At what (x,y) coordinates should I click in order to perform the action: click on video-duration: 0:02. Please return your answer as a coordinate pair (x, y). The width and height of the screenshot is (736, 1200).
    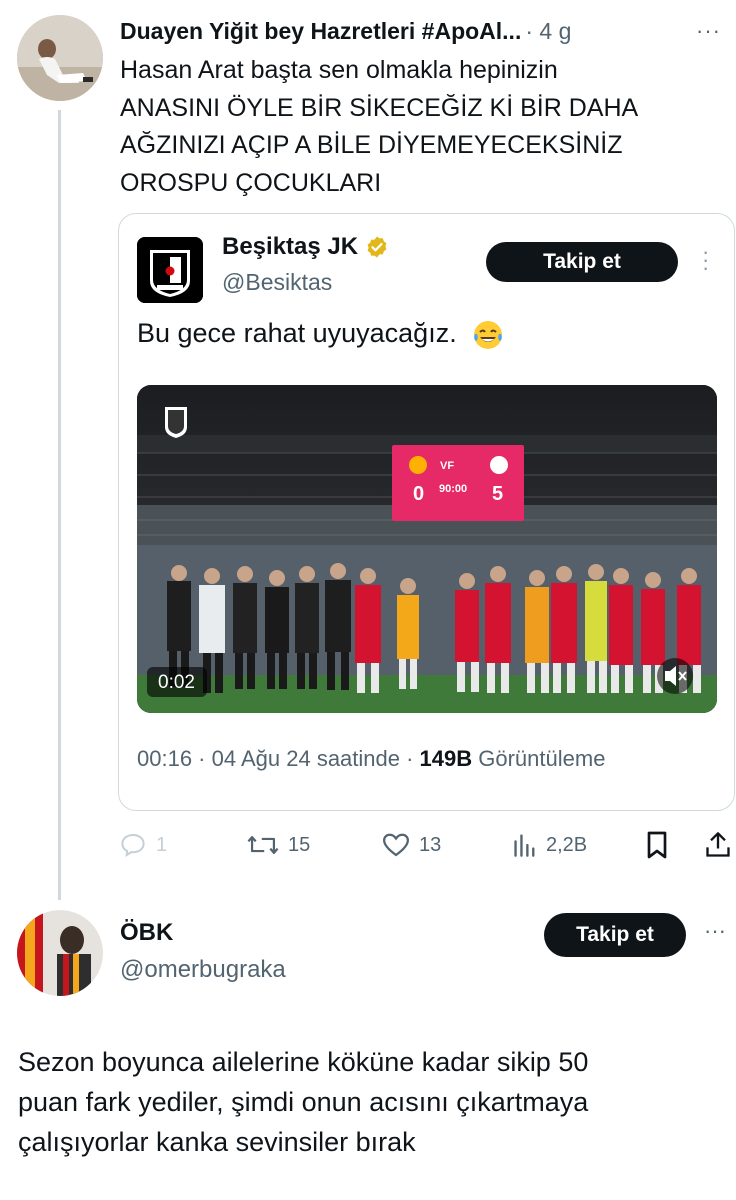
    Looking at the image, I should click on (176, 682).